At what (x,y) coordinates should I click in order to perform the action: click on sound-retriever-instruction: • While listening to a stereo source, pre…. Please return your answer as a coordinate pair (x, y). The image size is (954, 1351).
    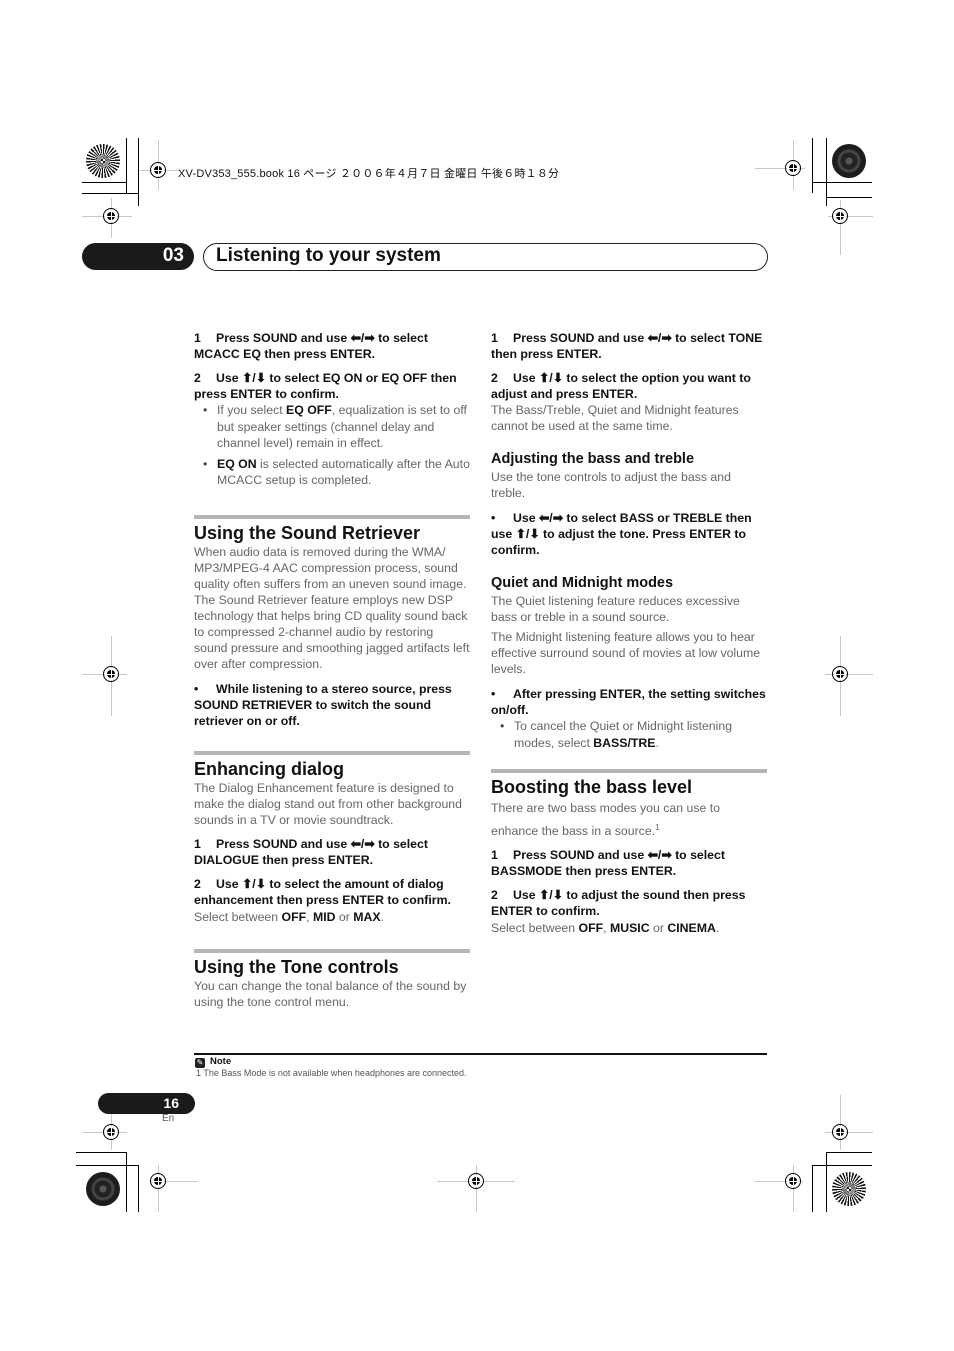
    Looking at the image, I should click on (332, 705).